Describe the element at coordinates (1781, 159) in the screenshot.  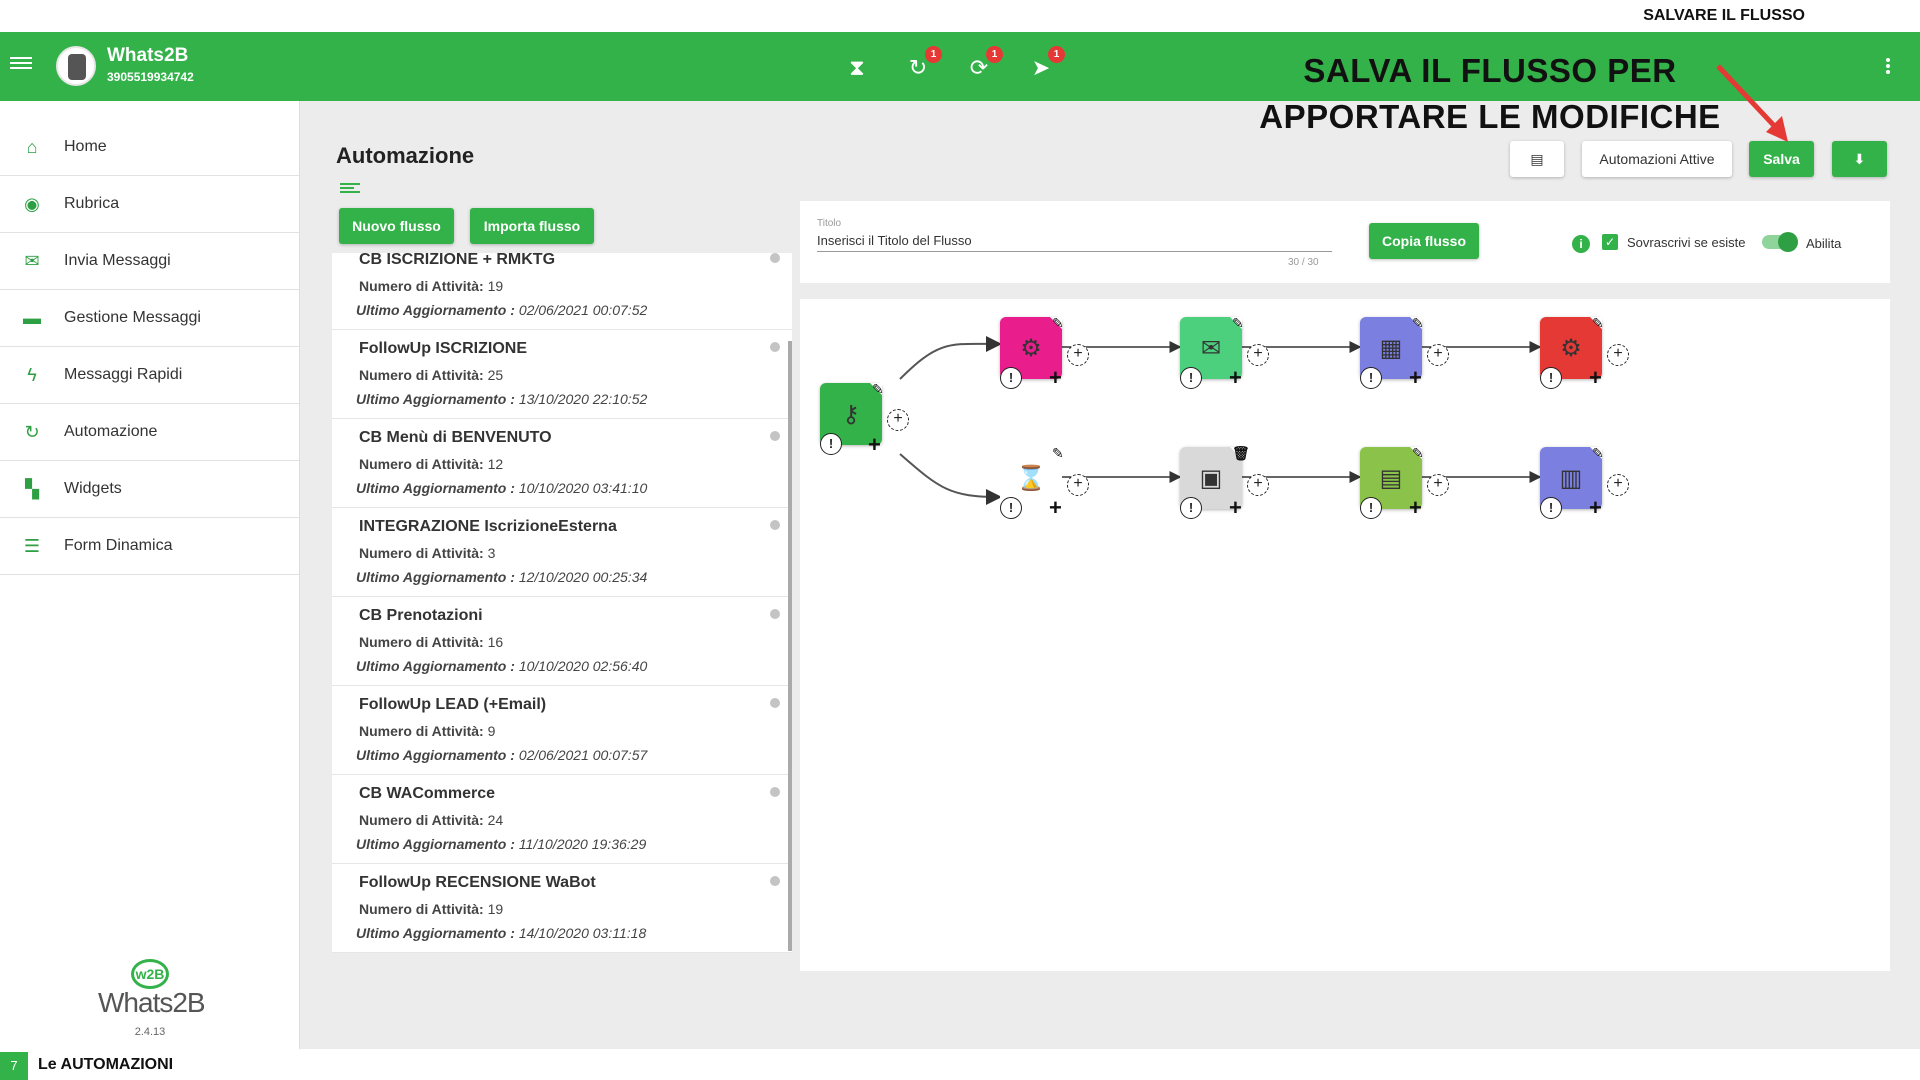
I see `save-button: Salva` at that location.